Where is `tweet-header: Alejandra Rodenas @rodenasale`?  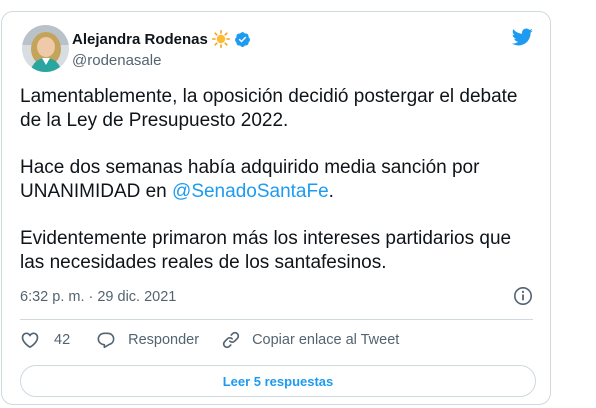
tweet-header: Alejandra Rodenas @rodenasale is located at coordinates (279, 49).